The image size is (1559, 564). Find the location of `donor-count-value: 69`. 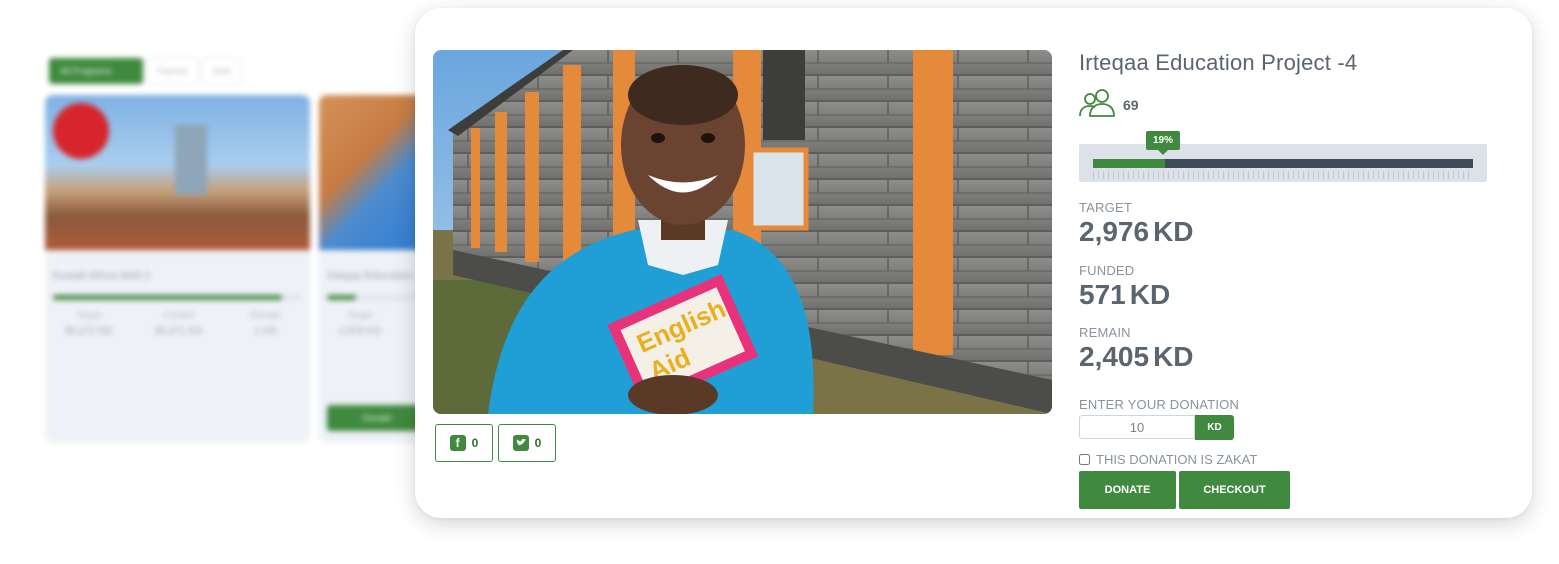

donor-count-value: 69 is located at coordinates (1131, 104).